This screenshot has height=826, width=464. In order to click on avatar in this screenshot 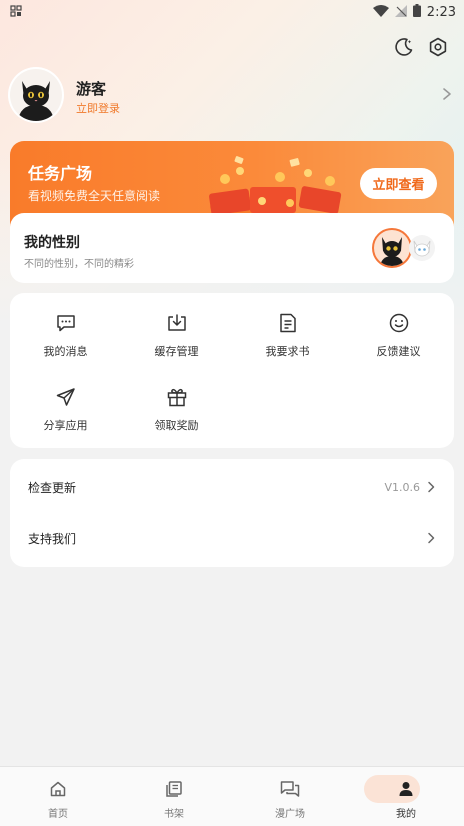, I will do `click(36, 95)`.